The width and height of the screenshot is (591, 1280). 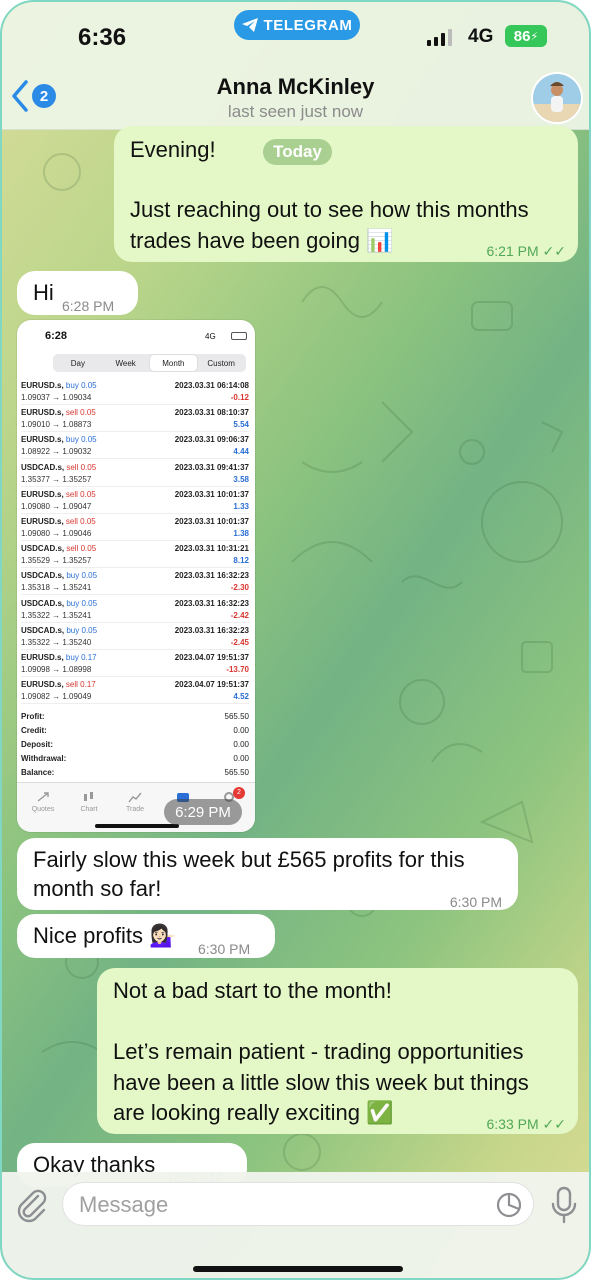 I want to click on deal-prices: 1.09037 → 1.09034, so click(x=56, y=397).